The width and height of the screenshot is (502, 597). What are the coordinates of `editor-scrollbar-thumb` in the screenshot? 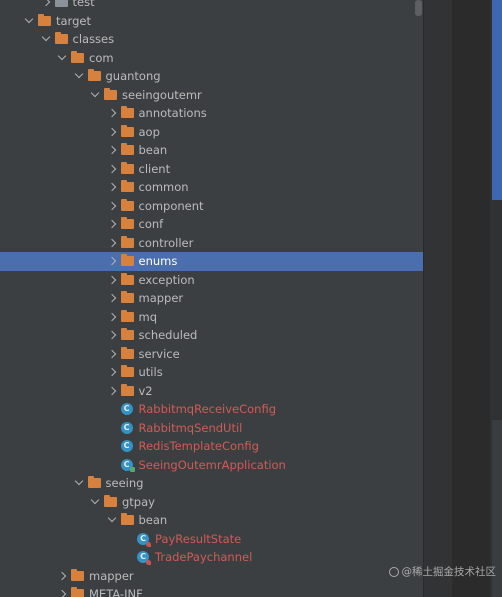 It's located at (497, 100).